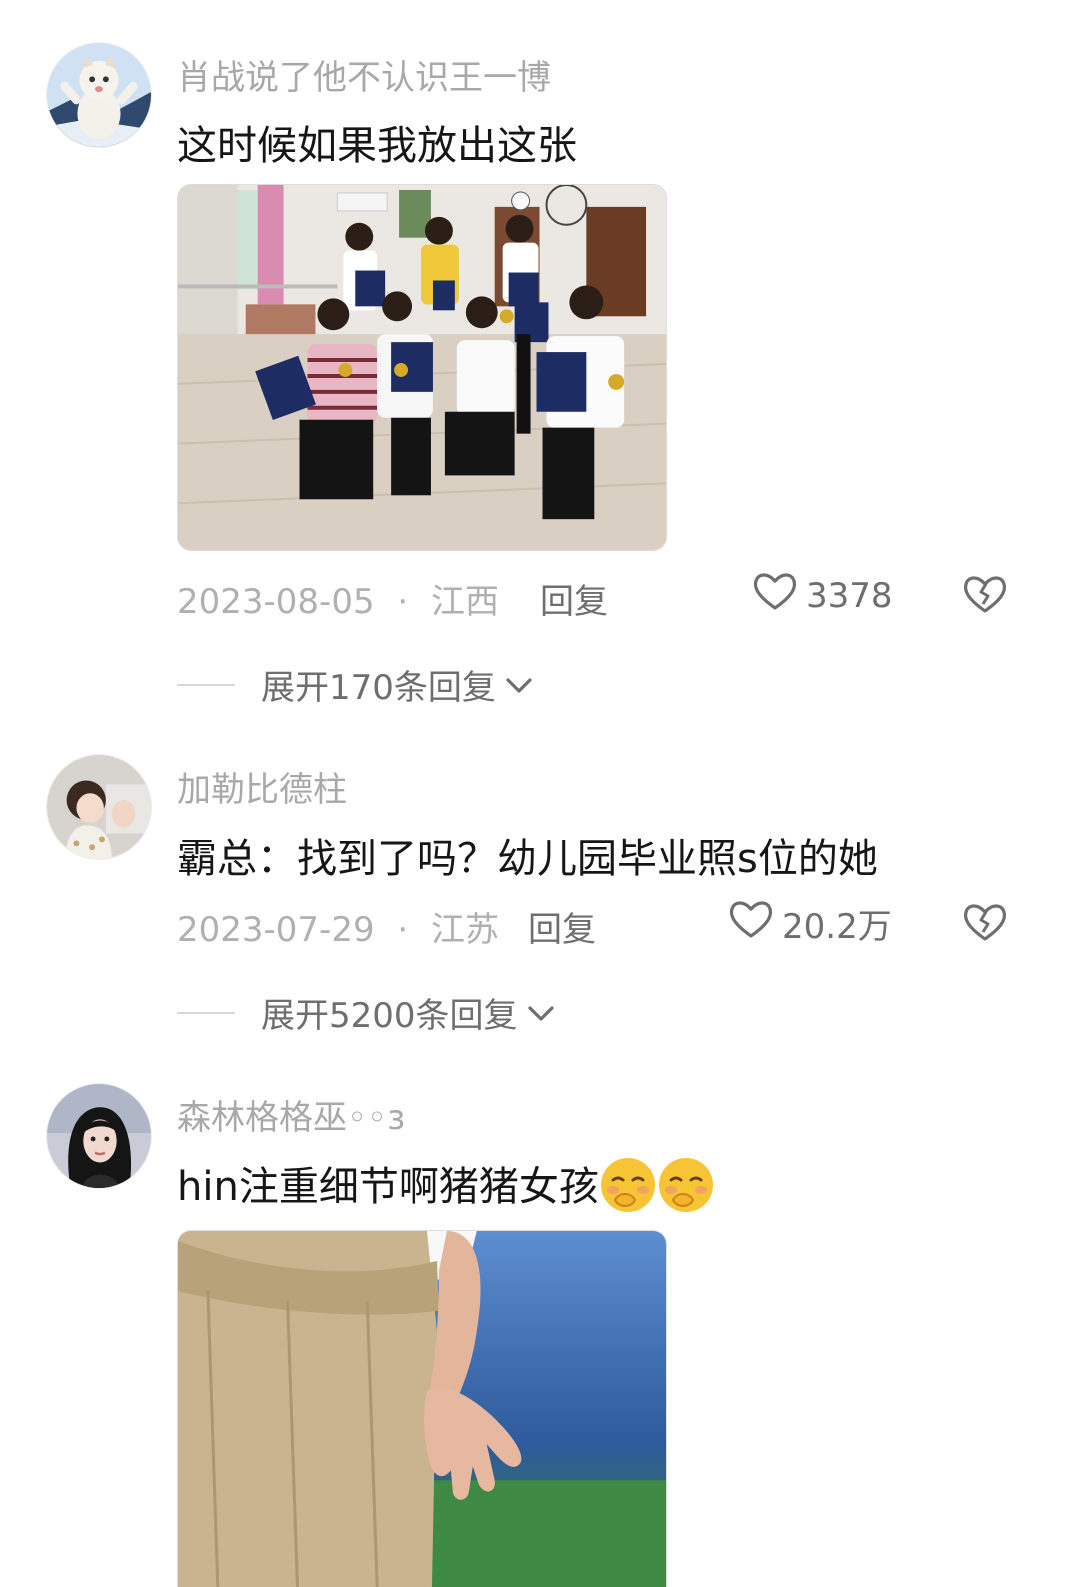 The height and width of the screenshot is (1587, 1078). Describe the element at coordinates (377, 146) in the screenshot. I see `comment-text: 这时候如果我放出这张` at that location.